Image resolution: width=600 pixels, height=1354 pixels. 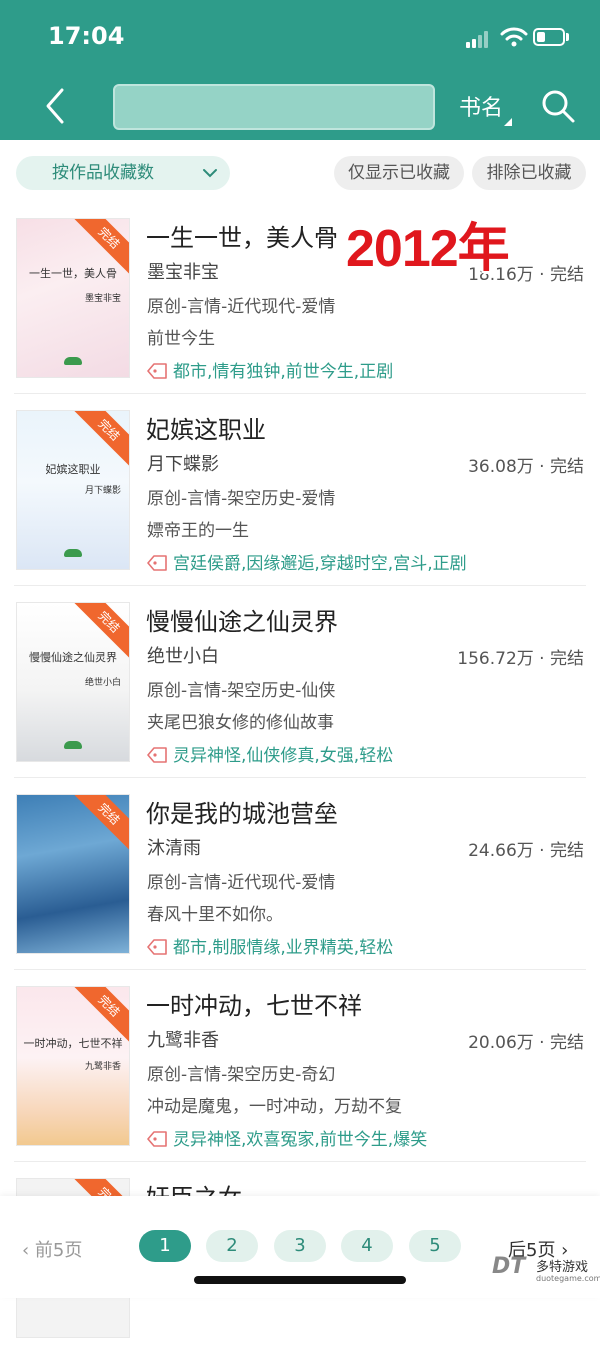 I want to click on cover-title: 一时冲动，七世不祥, so click(x=73, y=1043).